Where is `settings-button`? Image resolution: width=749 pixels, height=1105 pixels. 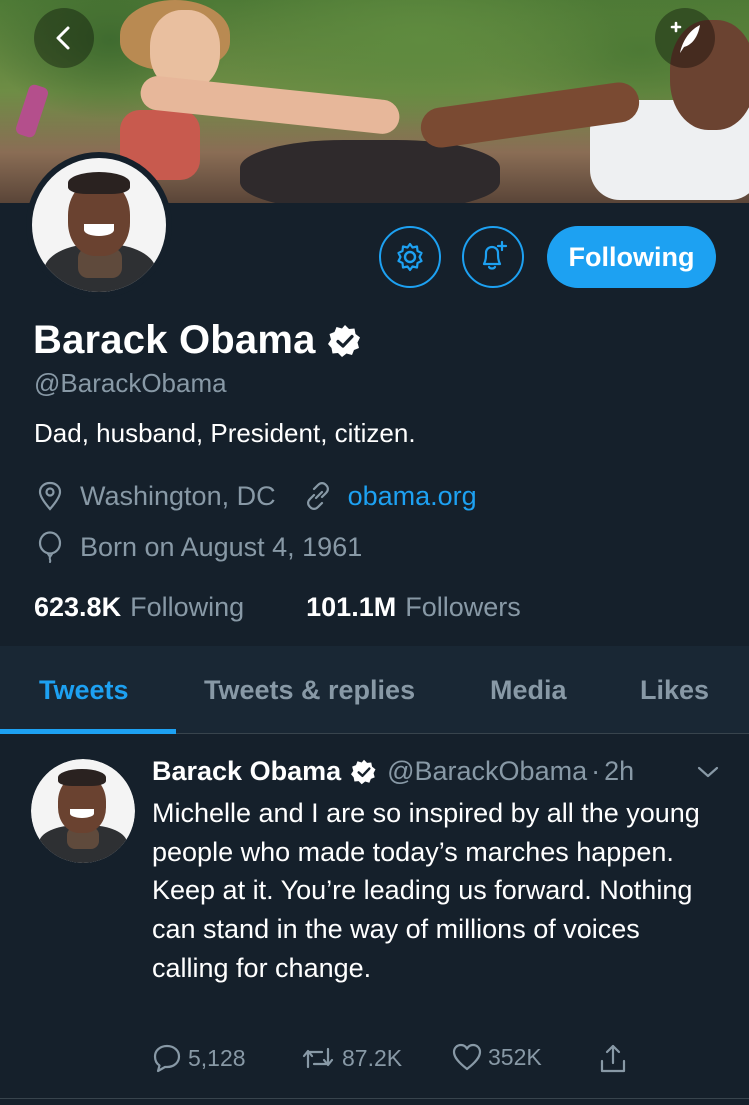 settings-button is located at coordinates (410, 257).